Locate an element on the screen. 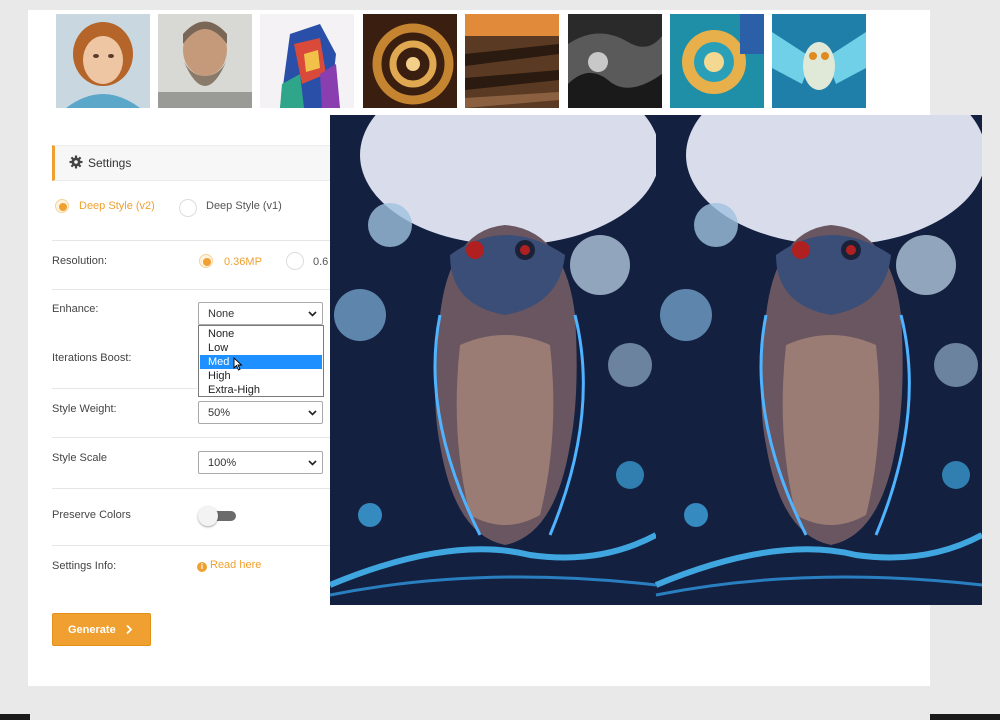 The width and height of the screenshot is (1000, 720). style-weight-select: 50% is located at coordinates (260, 412).